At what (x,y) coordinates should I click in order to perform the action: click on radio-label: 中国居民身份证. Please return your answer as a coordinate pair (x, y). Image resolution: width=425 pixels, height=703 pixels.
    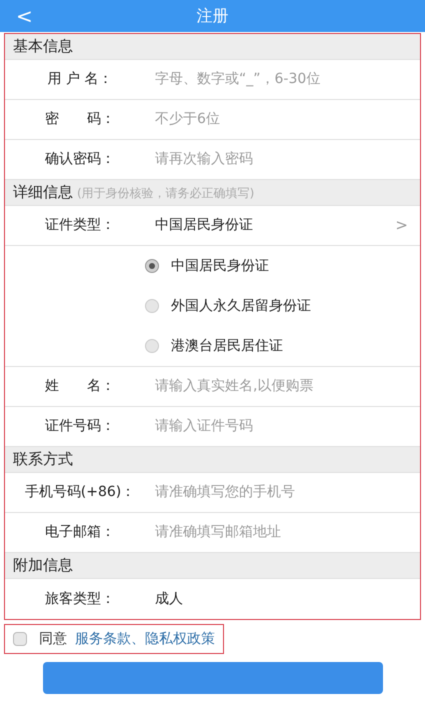
    Looking at the image, I should click on (220, 266).